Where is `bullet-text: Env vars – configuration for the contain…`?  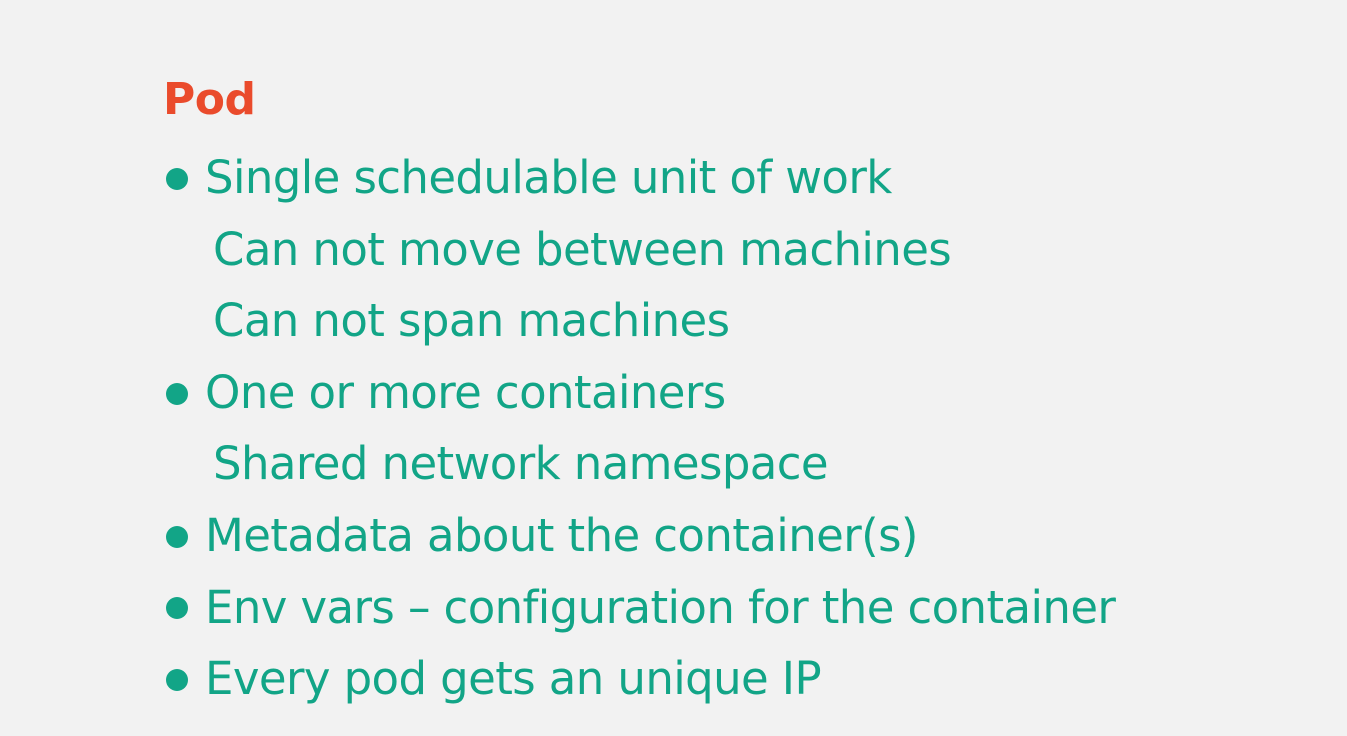 bullet-text: Env vars – configuration for the contain… is located at coordinates (660, 607).